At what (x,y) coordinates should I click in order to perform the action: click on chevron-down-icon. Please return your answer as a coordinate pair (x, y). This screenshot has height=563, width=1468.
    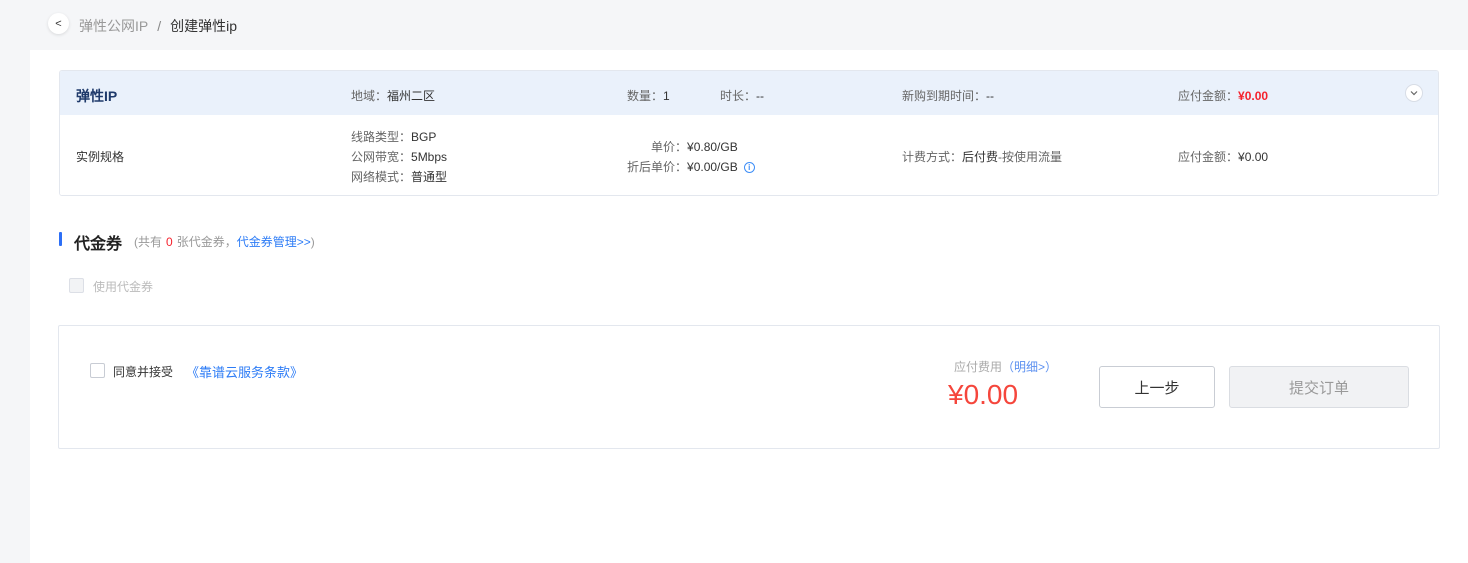
    Looking at the image, I should click on (1414, 93).